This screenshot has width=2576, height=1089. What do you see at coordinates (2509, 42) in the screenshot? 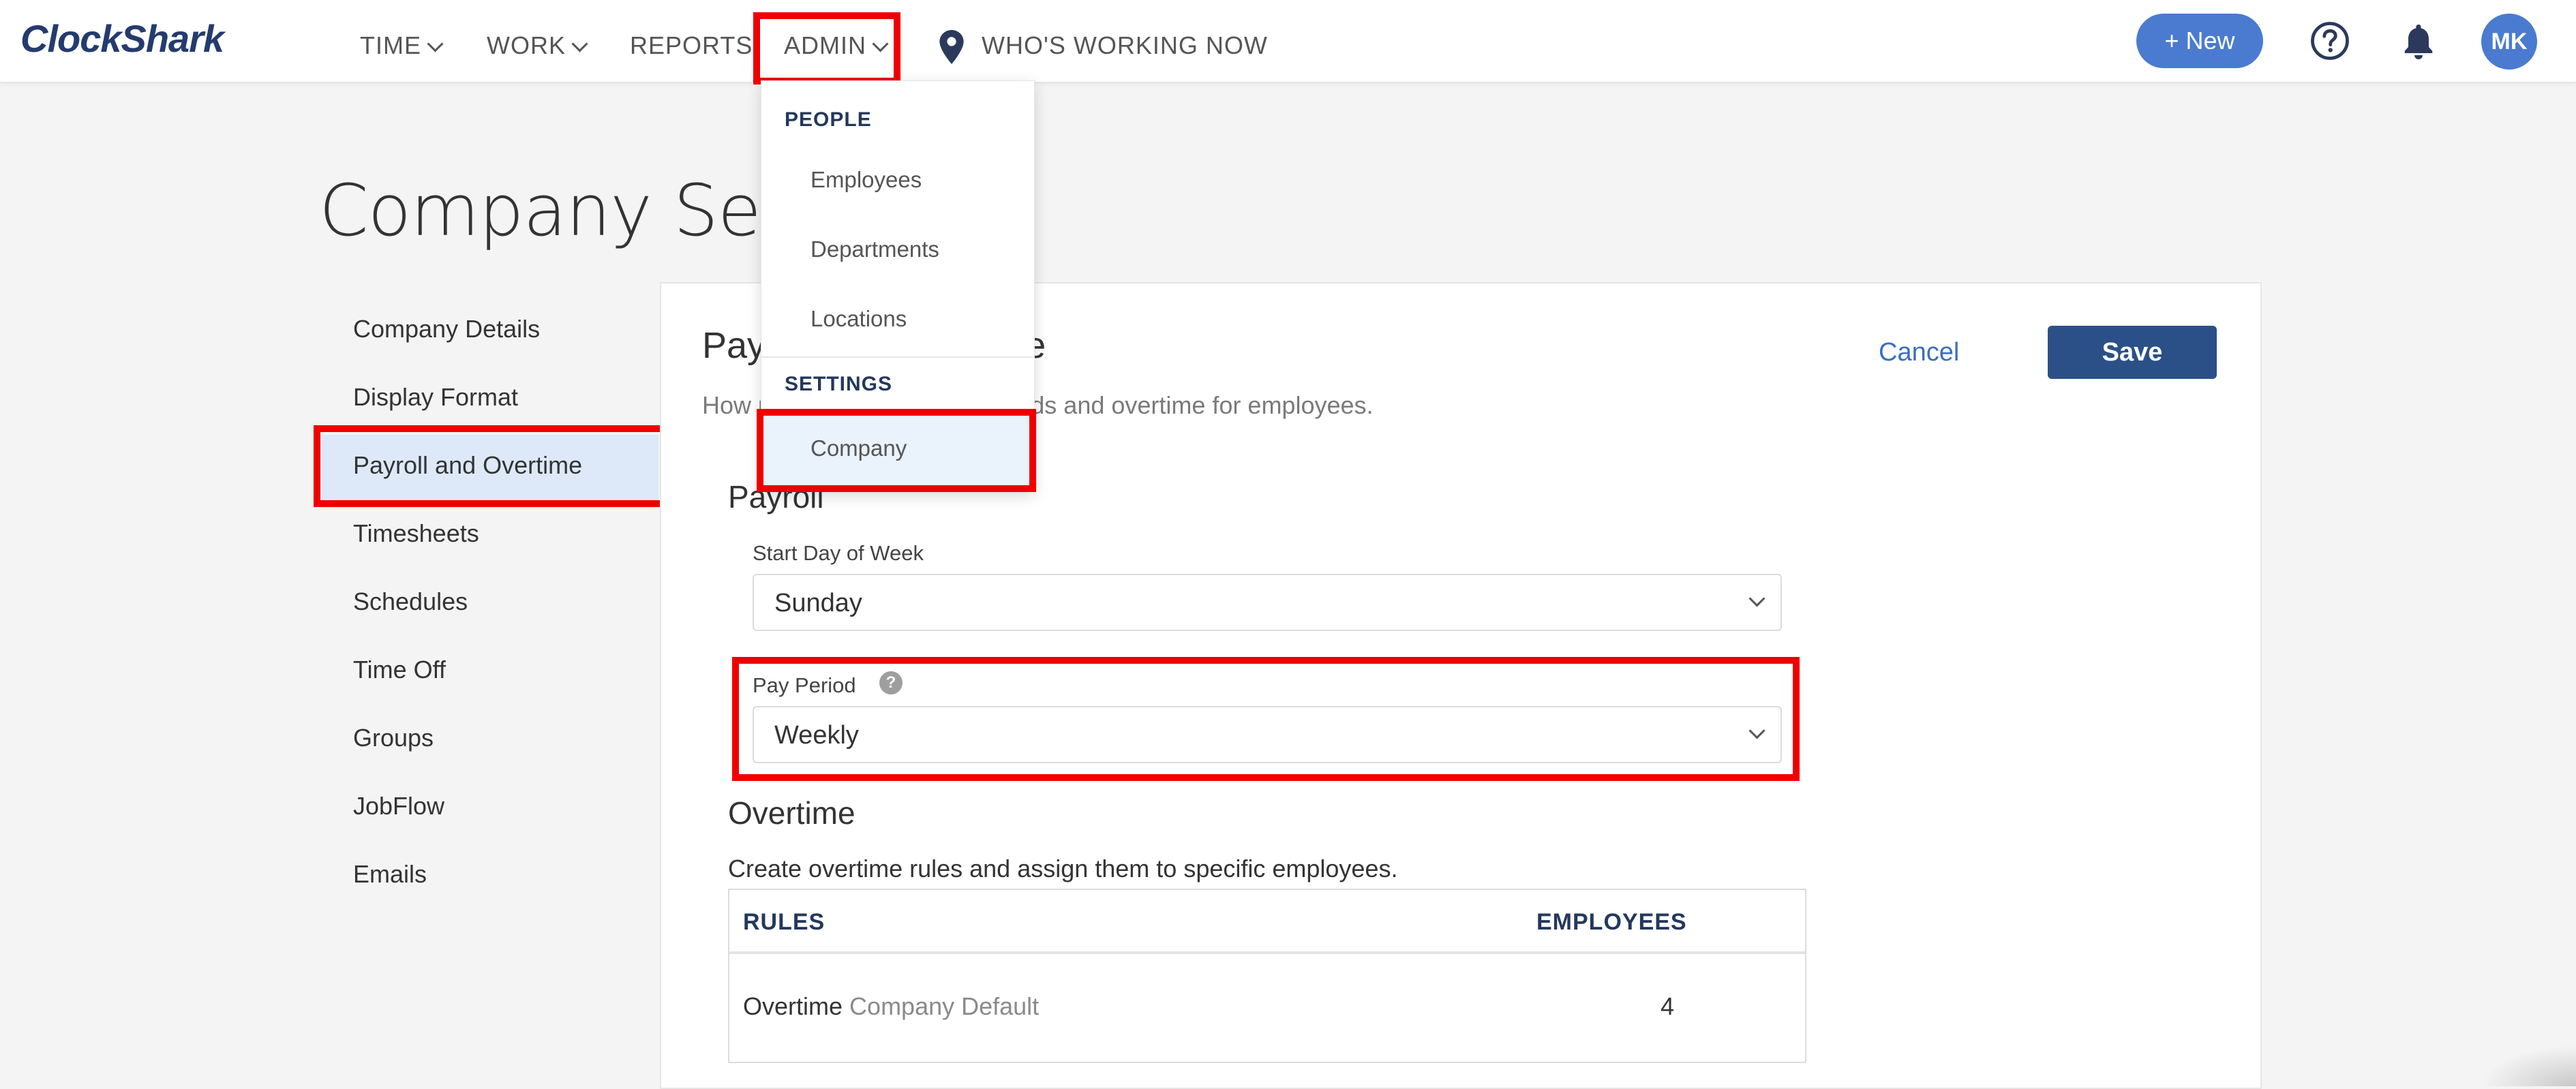
I see `user-avatar: MK` at bounding box center [2509, 42].